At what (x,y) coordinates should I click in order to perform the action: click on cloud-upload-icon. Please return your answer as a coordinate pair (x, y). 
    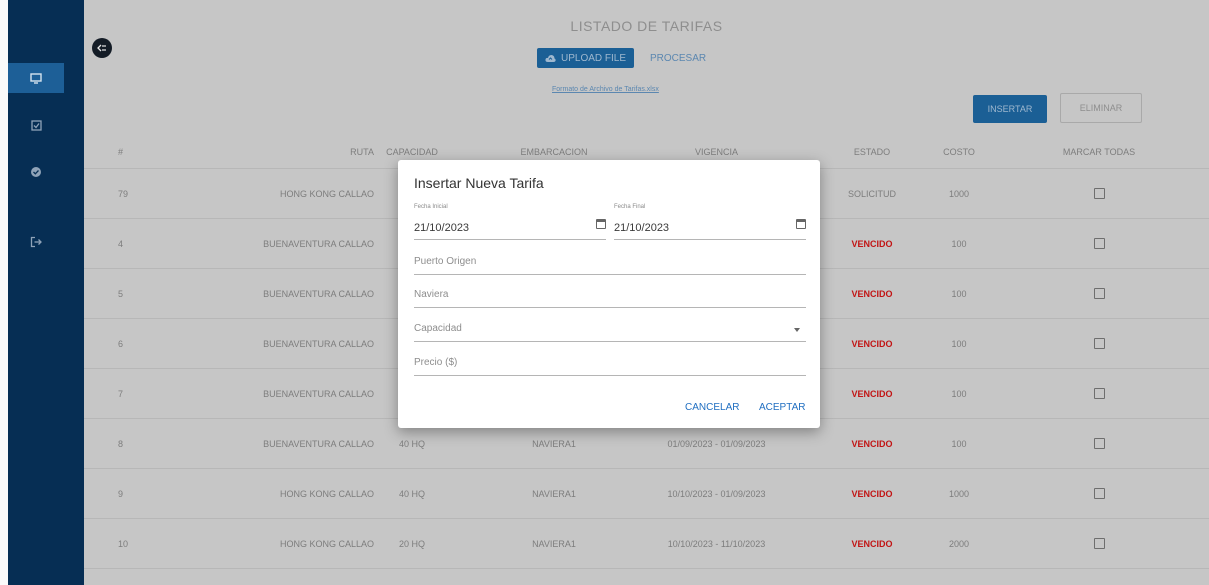
    Looking at the image, I should click on (550, 58).